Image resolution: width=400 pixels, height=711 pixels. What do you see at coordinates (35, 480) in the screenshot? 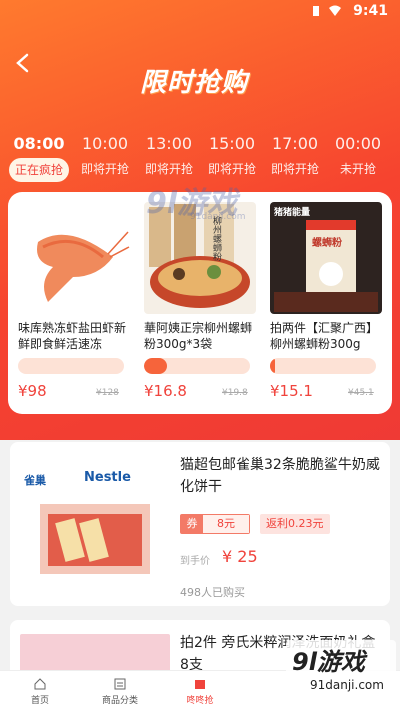
I see `brand-label: 雀巢` at bounding box center [35, 480].